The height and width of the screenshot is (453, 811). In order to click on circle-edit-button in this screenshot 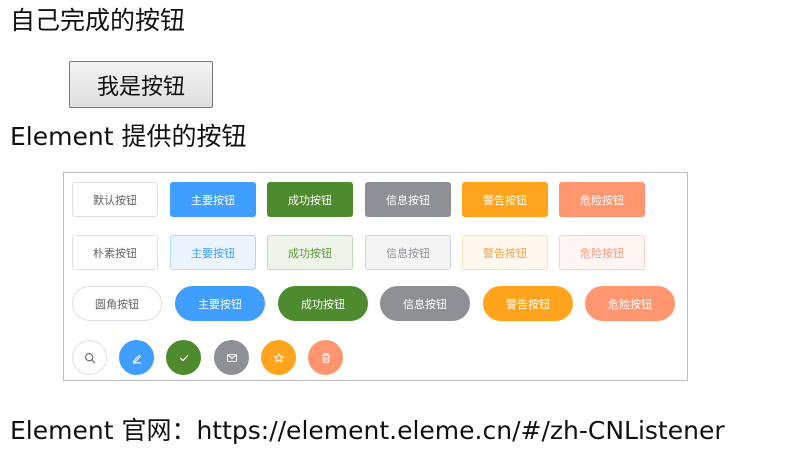, I will do `click(136, 357)`.